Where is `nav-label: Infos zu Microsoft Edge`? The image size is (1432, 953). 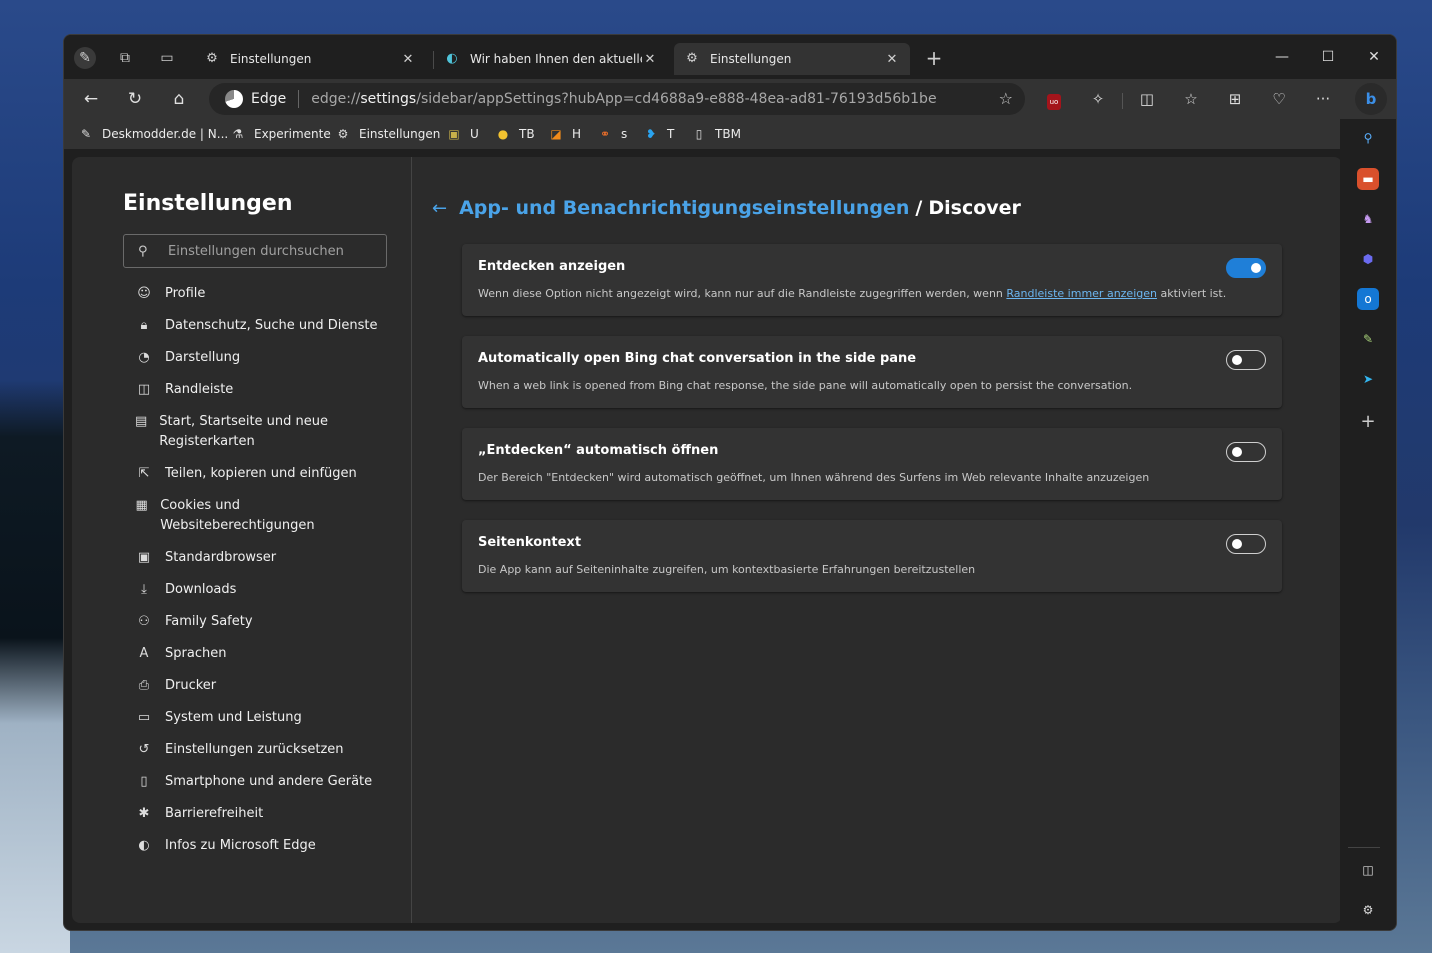 nav-label: Infos zu Microsoft Edge is located at coordinates (240, 845).